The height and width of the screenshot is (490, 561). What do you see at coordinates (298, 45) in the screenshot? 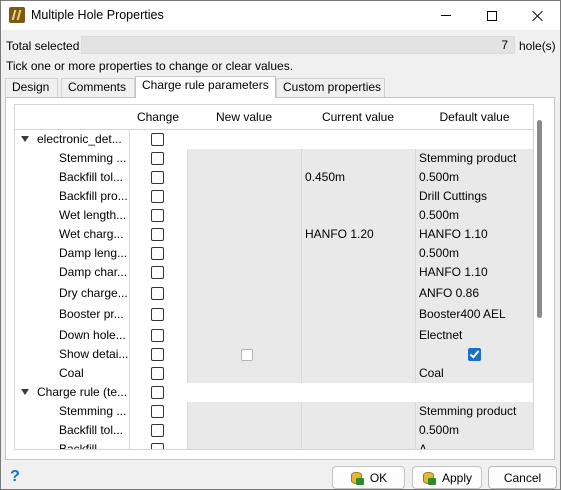
I see `total-selected-value: 7` at bounding box center [298, 45].